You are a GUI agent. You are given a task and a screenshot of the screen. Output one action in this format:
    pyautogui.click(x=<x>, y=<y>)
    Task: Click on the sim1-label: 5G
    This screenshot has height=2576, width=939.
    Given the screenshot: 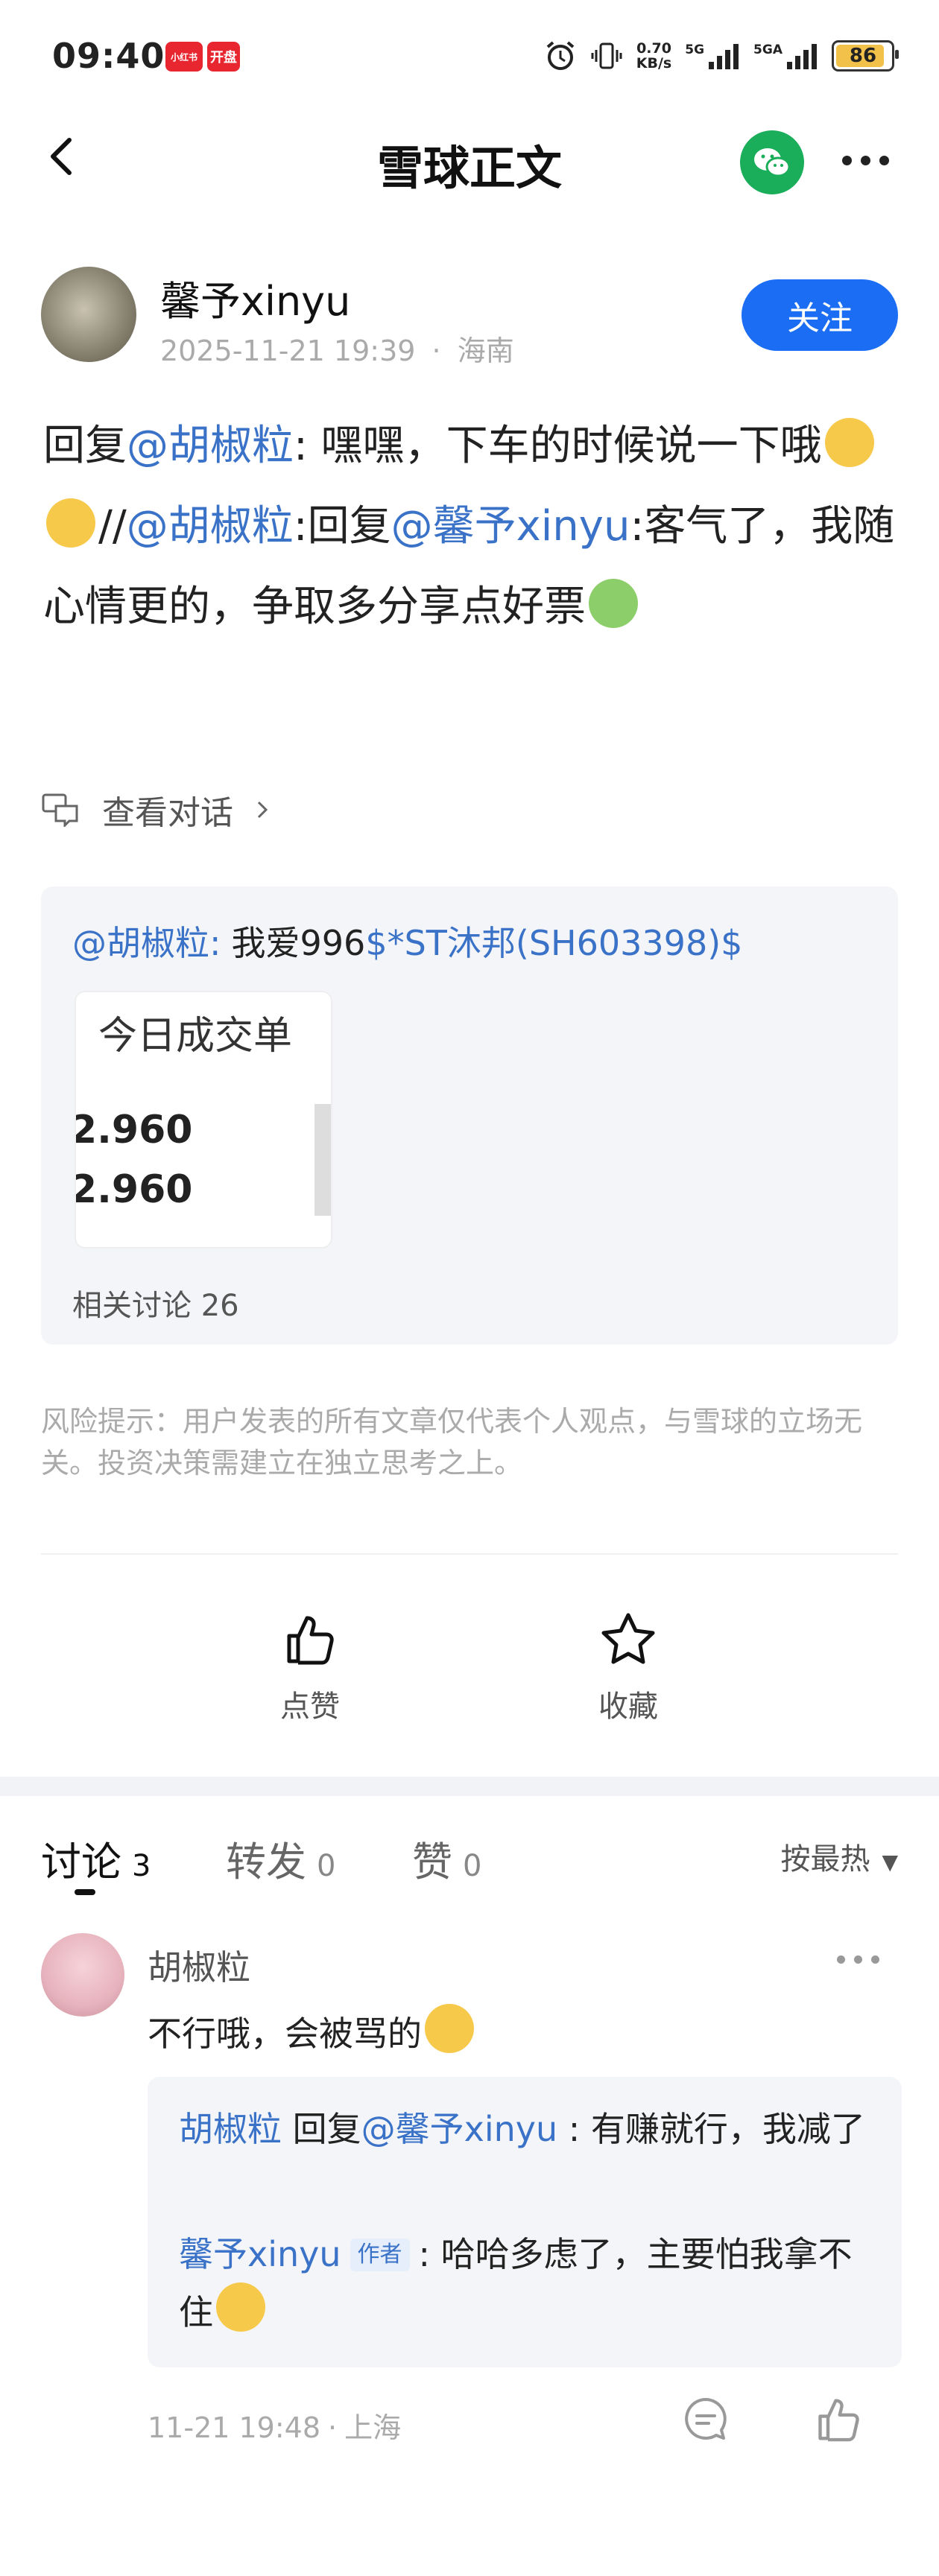 What is the action you would take?
    pyautogui.click(x=695, y=49)
    